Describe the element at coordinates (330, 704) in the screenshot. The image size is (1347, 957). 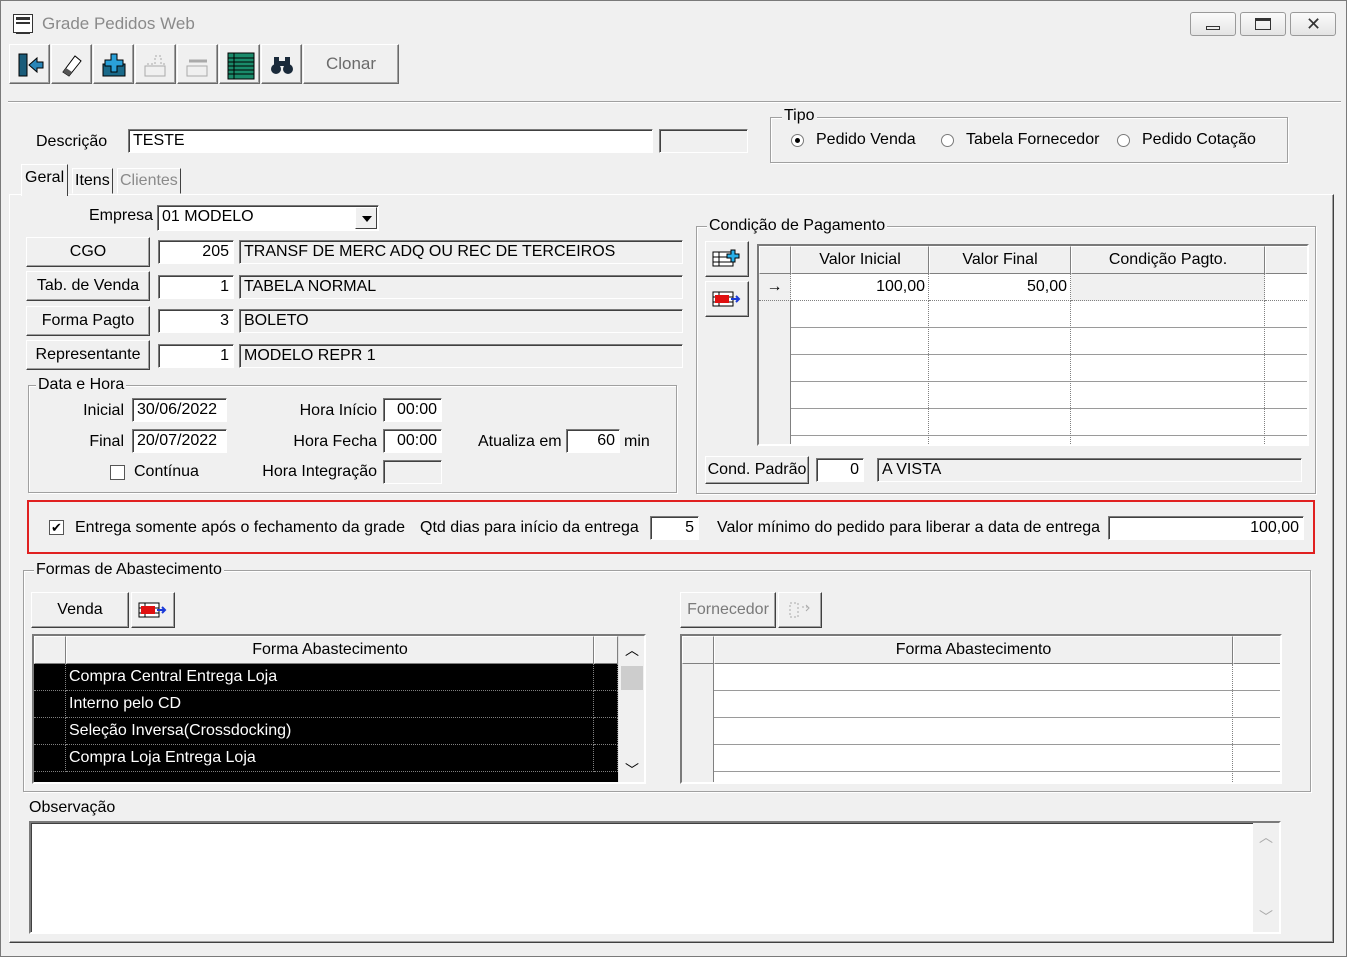
I see `list-item: Interno pelo CD` at that location.